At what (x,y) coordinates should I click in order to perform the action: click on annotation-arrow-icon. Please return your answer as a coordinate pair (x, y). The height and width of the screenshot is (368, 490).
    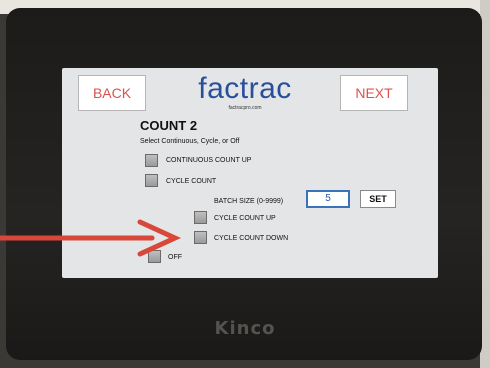
    Looking at the image, I should click on (91, 238).